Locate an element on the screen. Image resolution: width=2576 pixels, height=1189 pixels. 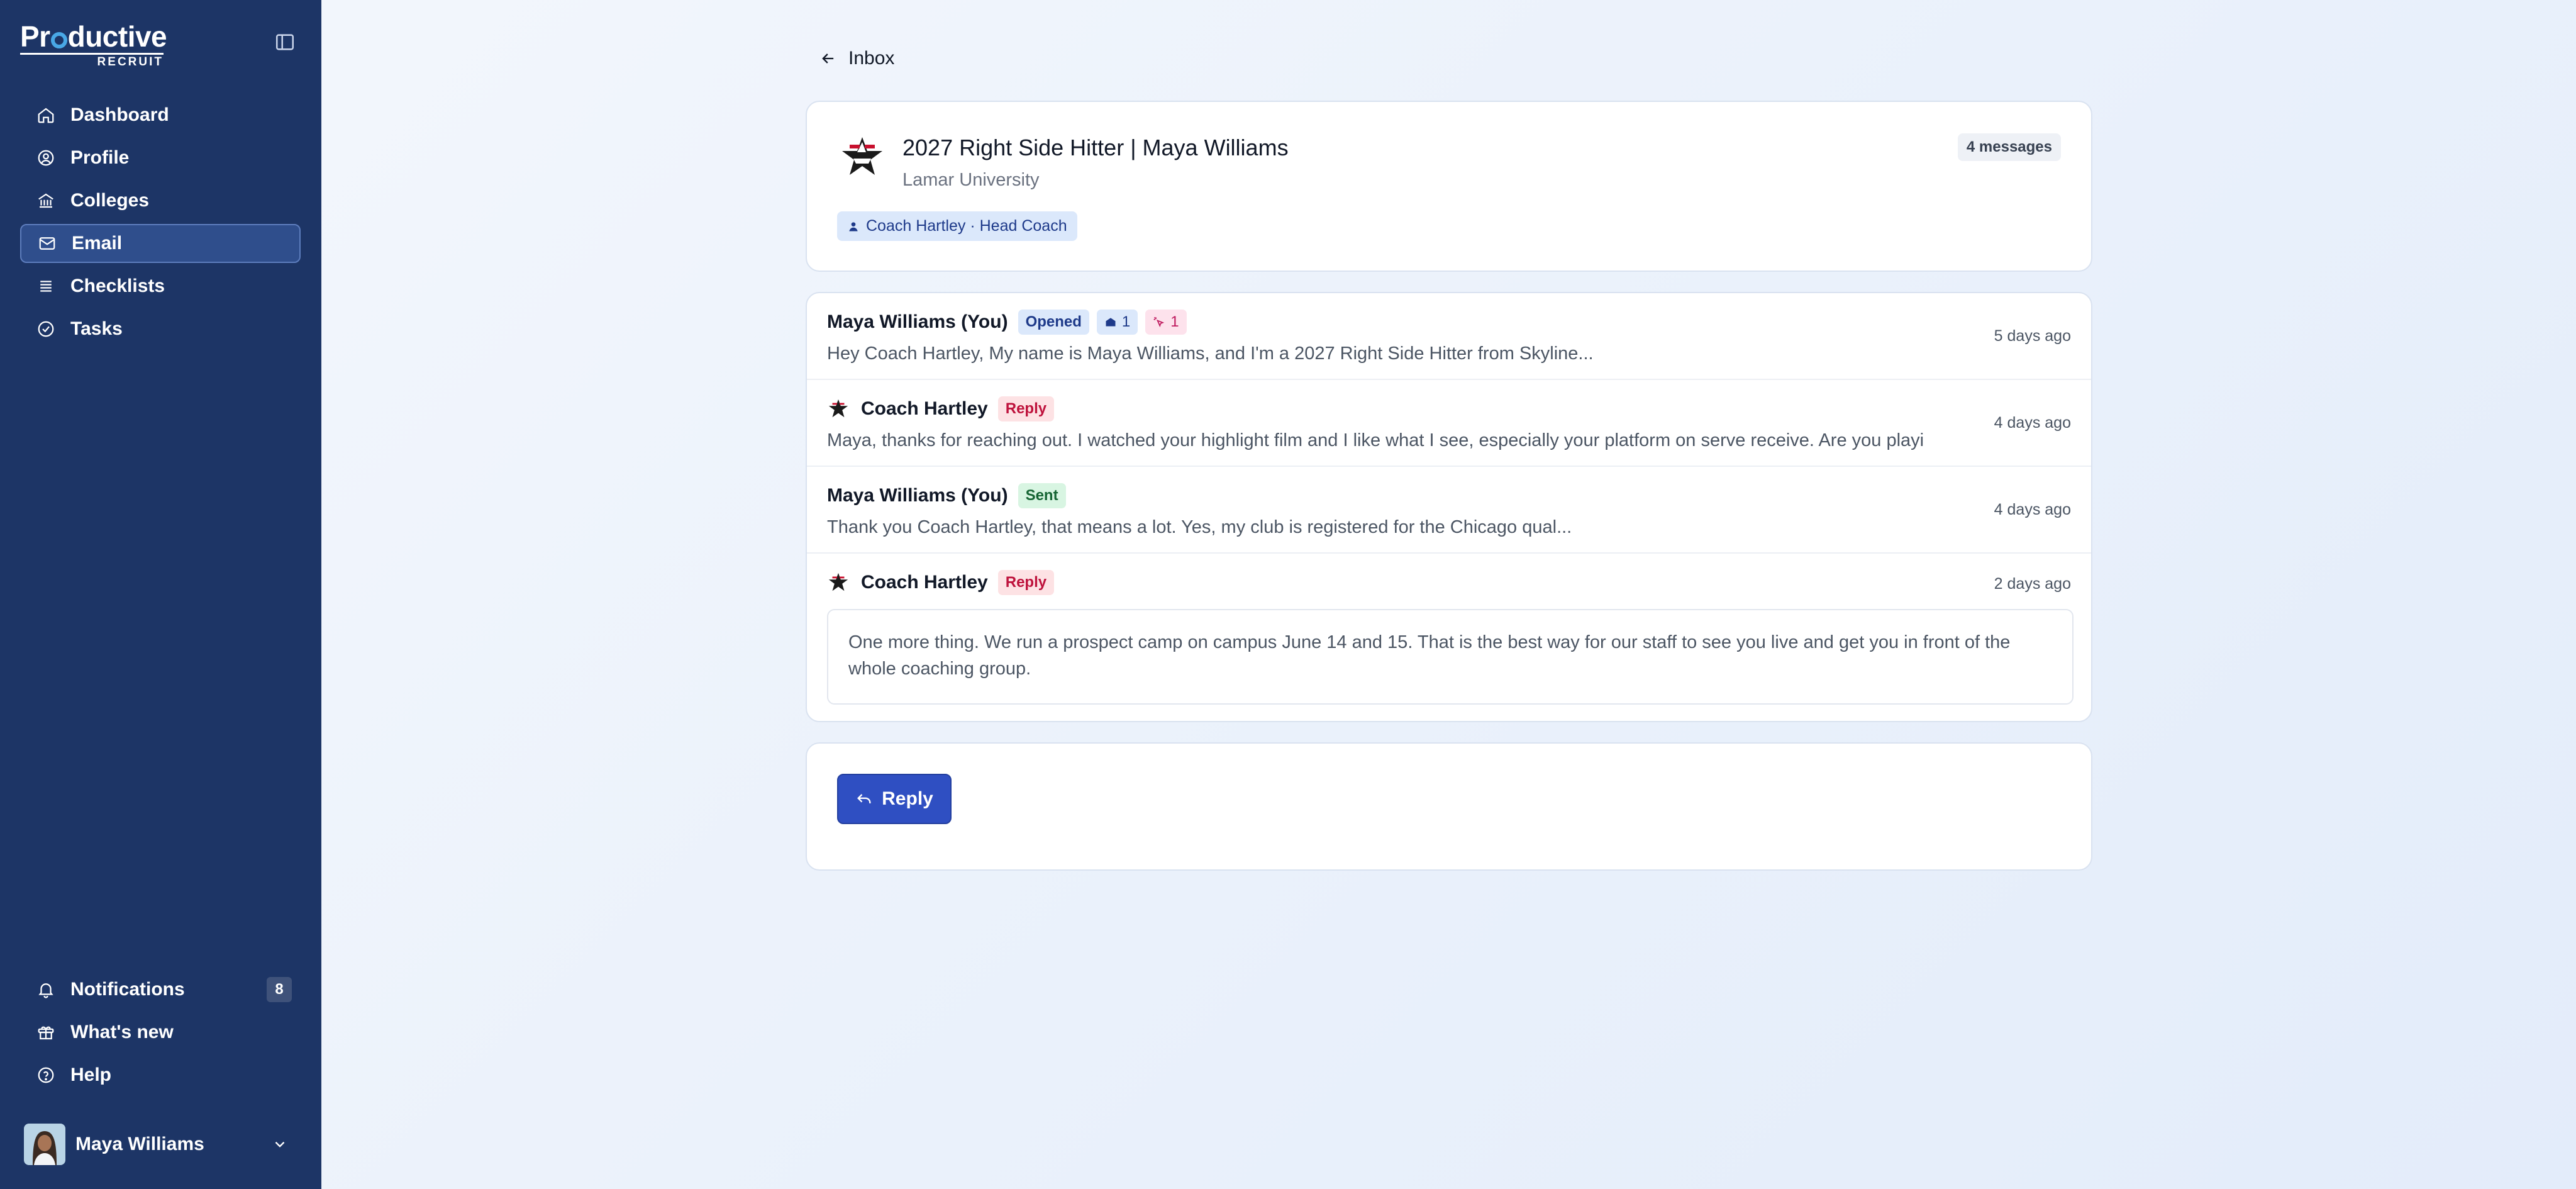
user-icon is located at coordinates (853, 226).